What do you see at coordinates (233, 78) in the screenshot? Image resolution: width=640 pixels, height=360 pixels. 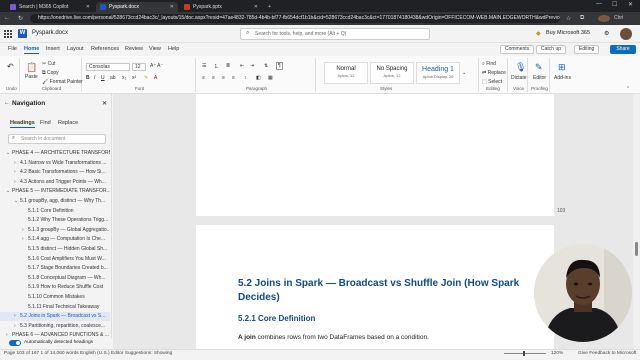 I see `justify-icon: ≡` at bounding box center [233, 78].